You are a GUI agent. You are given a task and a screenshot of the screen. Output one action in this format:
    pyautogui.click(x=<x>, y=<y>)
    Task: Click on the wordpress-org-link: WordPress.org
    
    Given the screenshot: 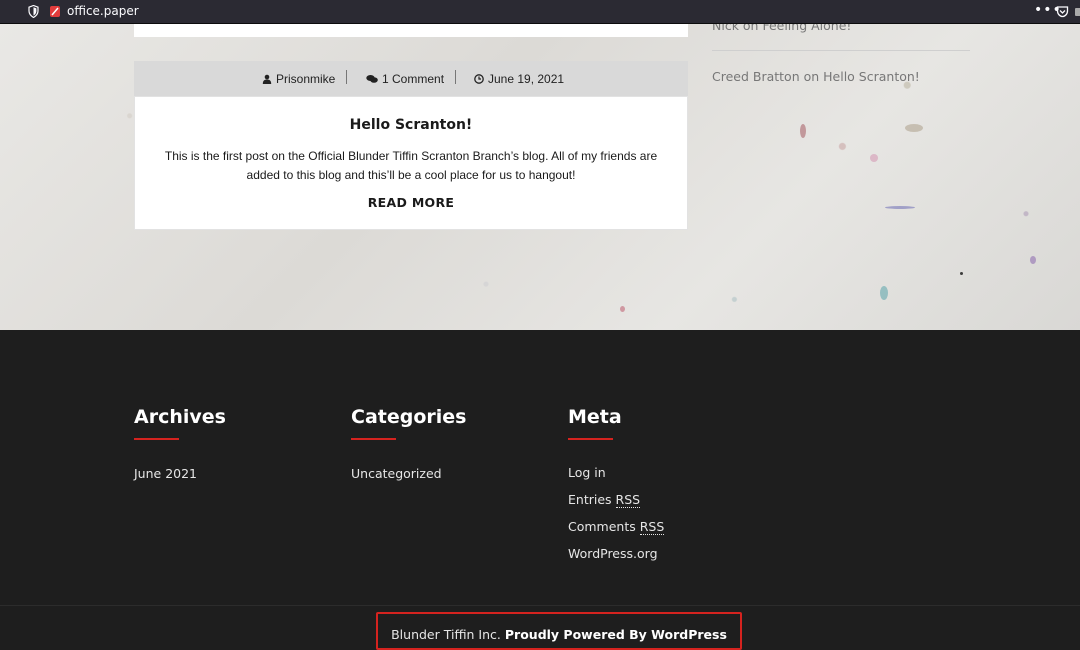 What is the action you would take?
    pyautogui.click(x=616, y=560)
    